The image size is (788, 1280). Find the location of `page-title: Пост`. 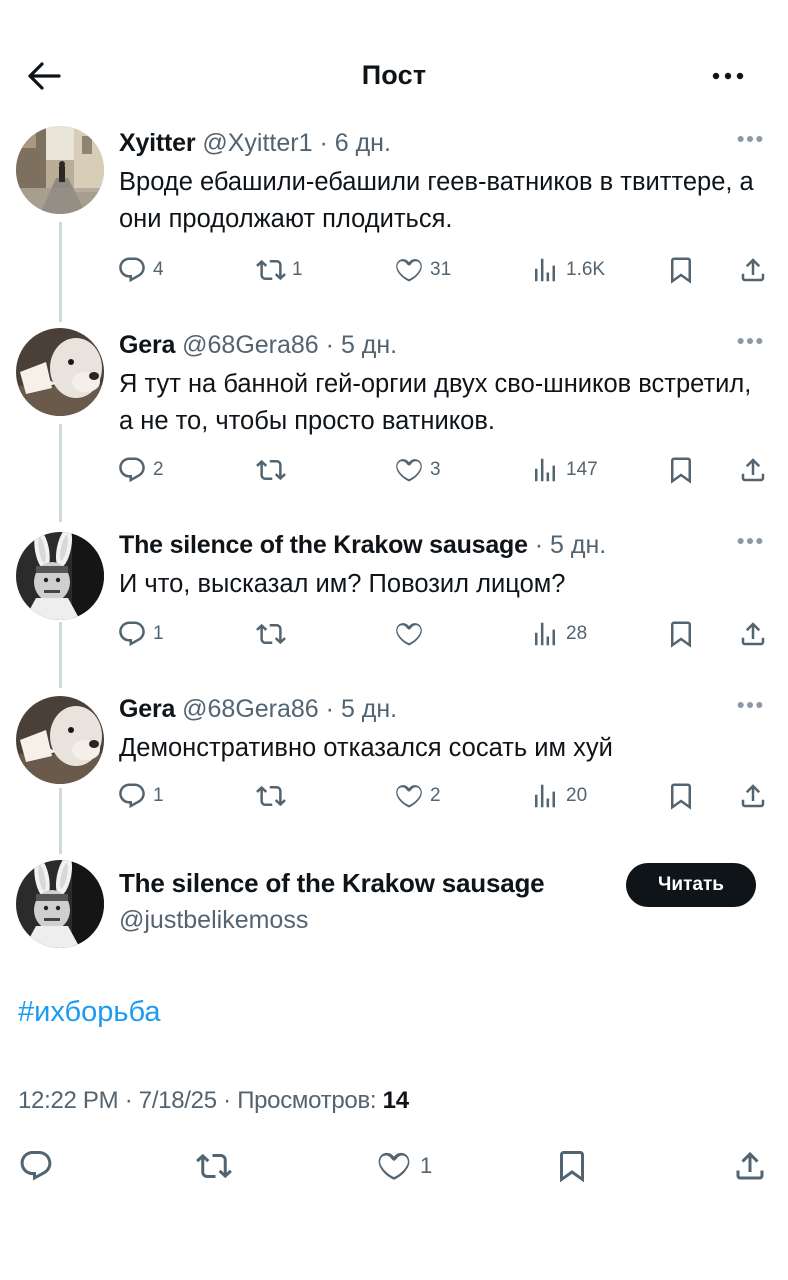

page-title: Пост is located at coordinates (394, 75).